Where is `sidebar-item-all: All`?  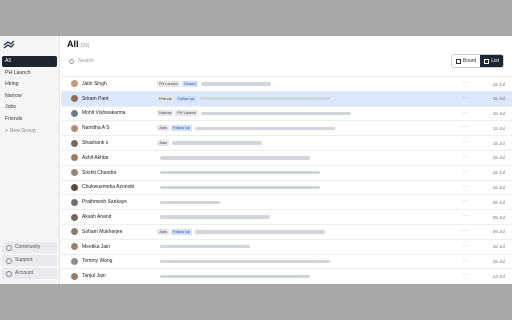
sidebar-item-all: All is located at coordinates (29, 61).